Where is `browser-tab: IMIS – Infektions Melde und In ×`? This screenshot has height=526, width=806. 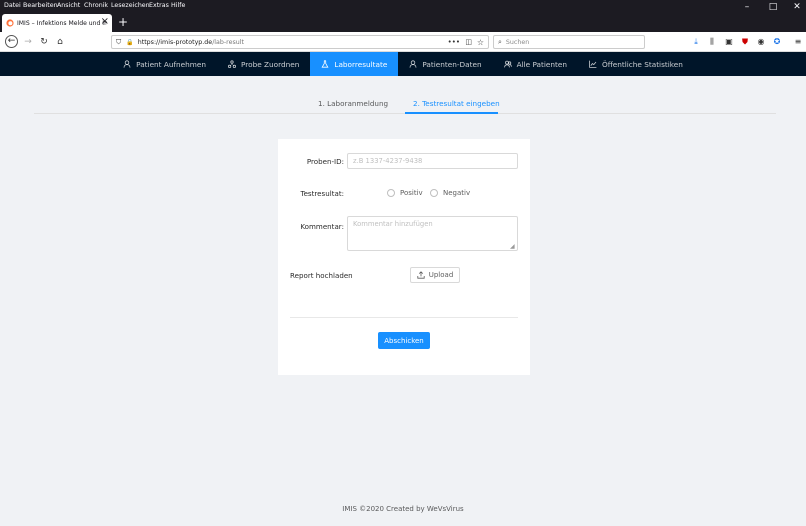
browser-tab: IMIS – Infektions Melde und In × is located at coordinates (57, 23).